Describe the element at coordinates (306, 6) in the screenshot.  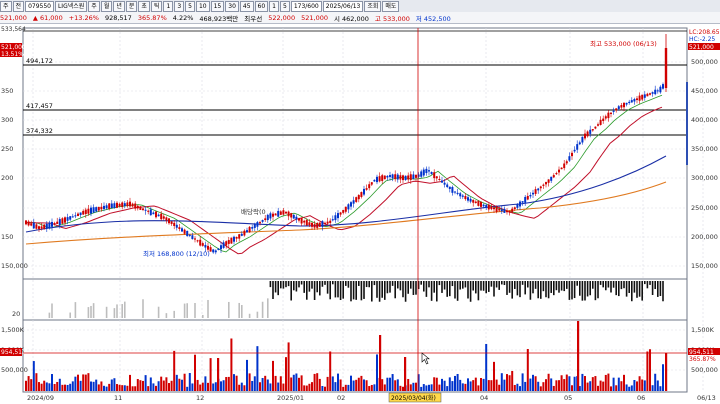
I see `toolbar-item: 173/600` at that location.